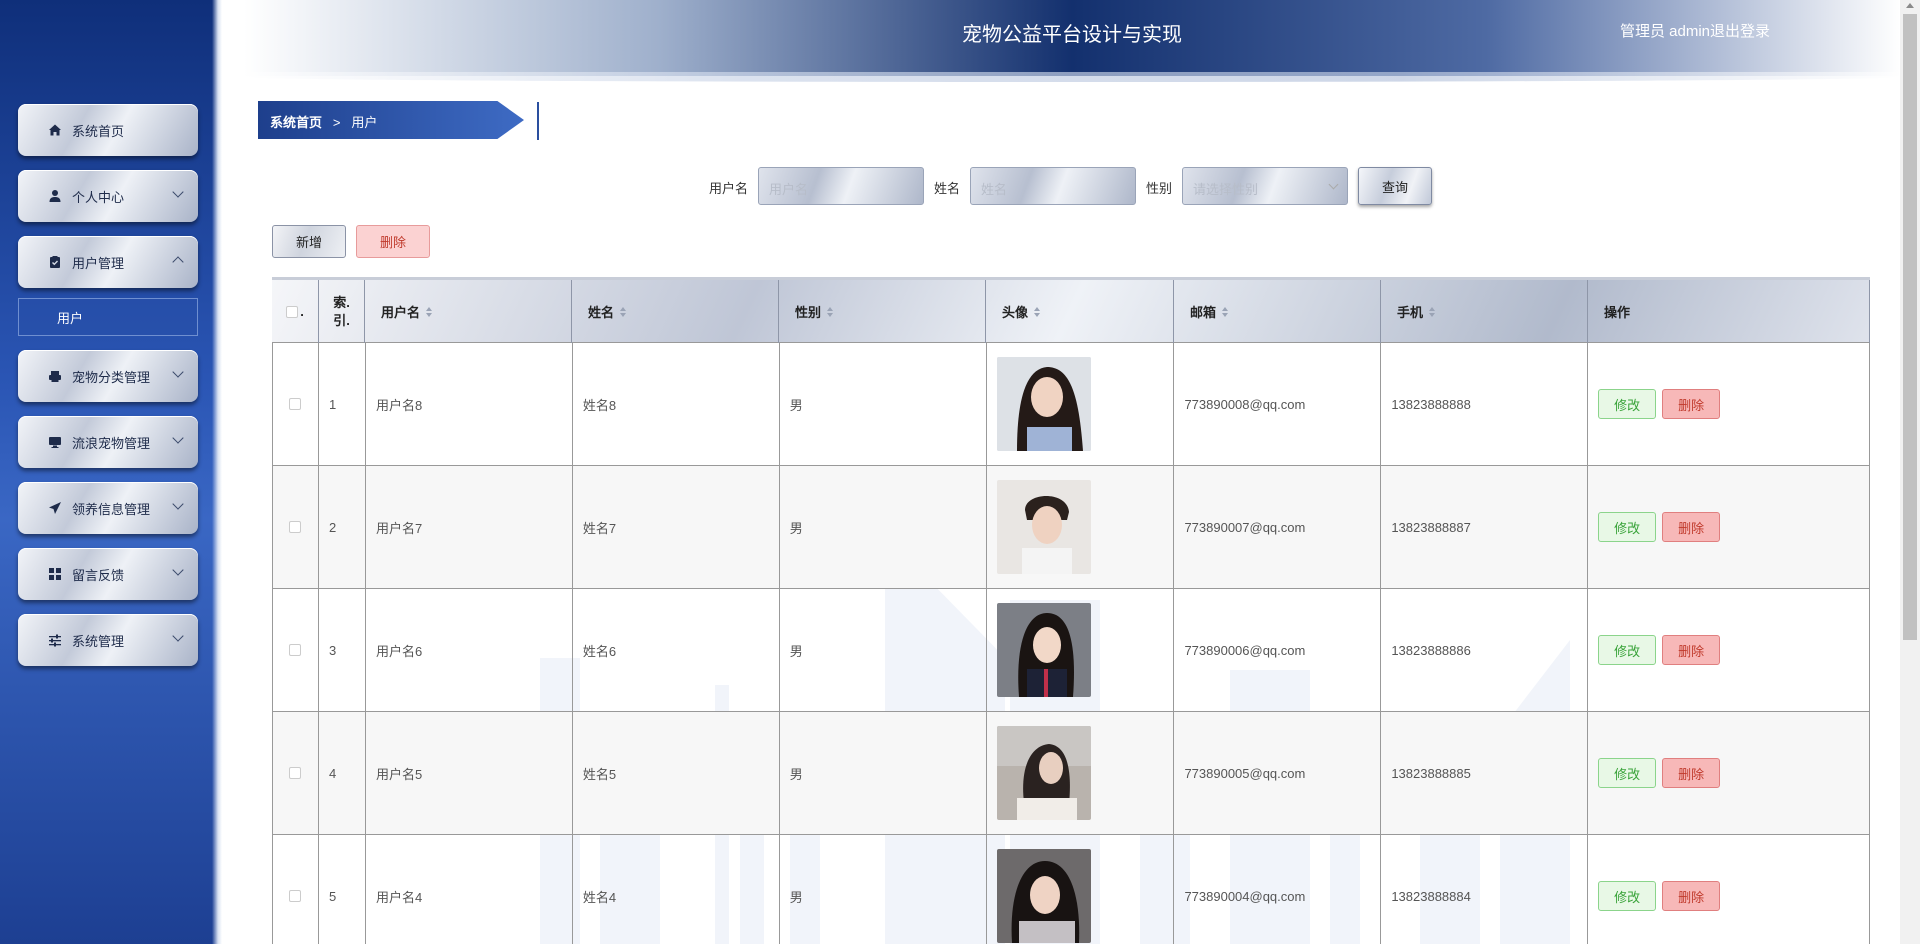 Image resolution: width=1920 pixels, height=944 pixels. Describe the element at coordinates (1485, 404) in the screenshot. I see `row-phone: 13823888888` at that location.